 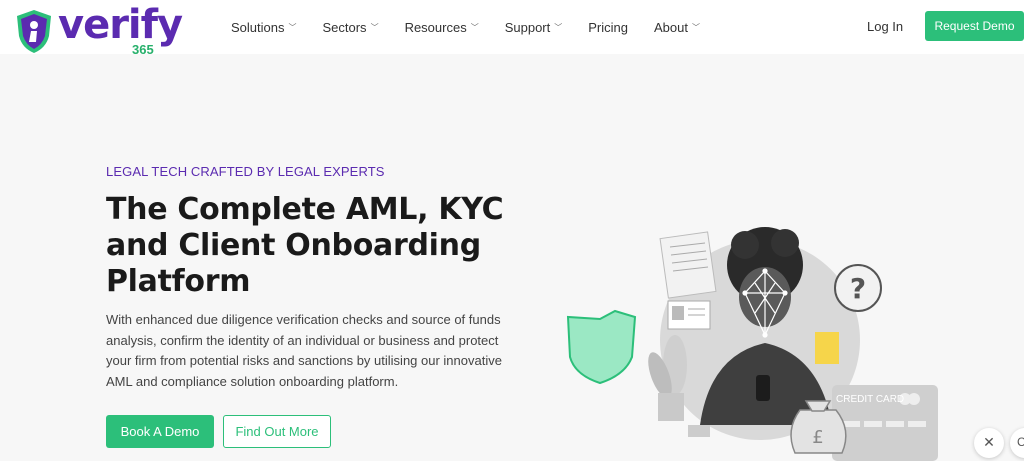 What do you see at coordinates (677, 27) in the screenshot?
I see `nav-item-about: About ﹀` at bounding box center [677, 27].